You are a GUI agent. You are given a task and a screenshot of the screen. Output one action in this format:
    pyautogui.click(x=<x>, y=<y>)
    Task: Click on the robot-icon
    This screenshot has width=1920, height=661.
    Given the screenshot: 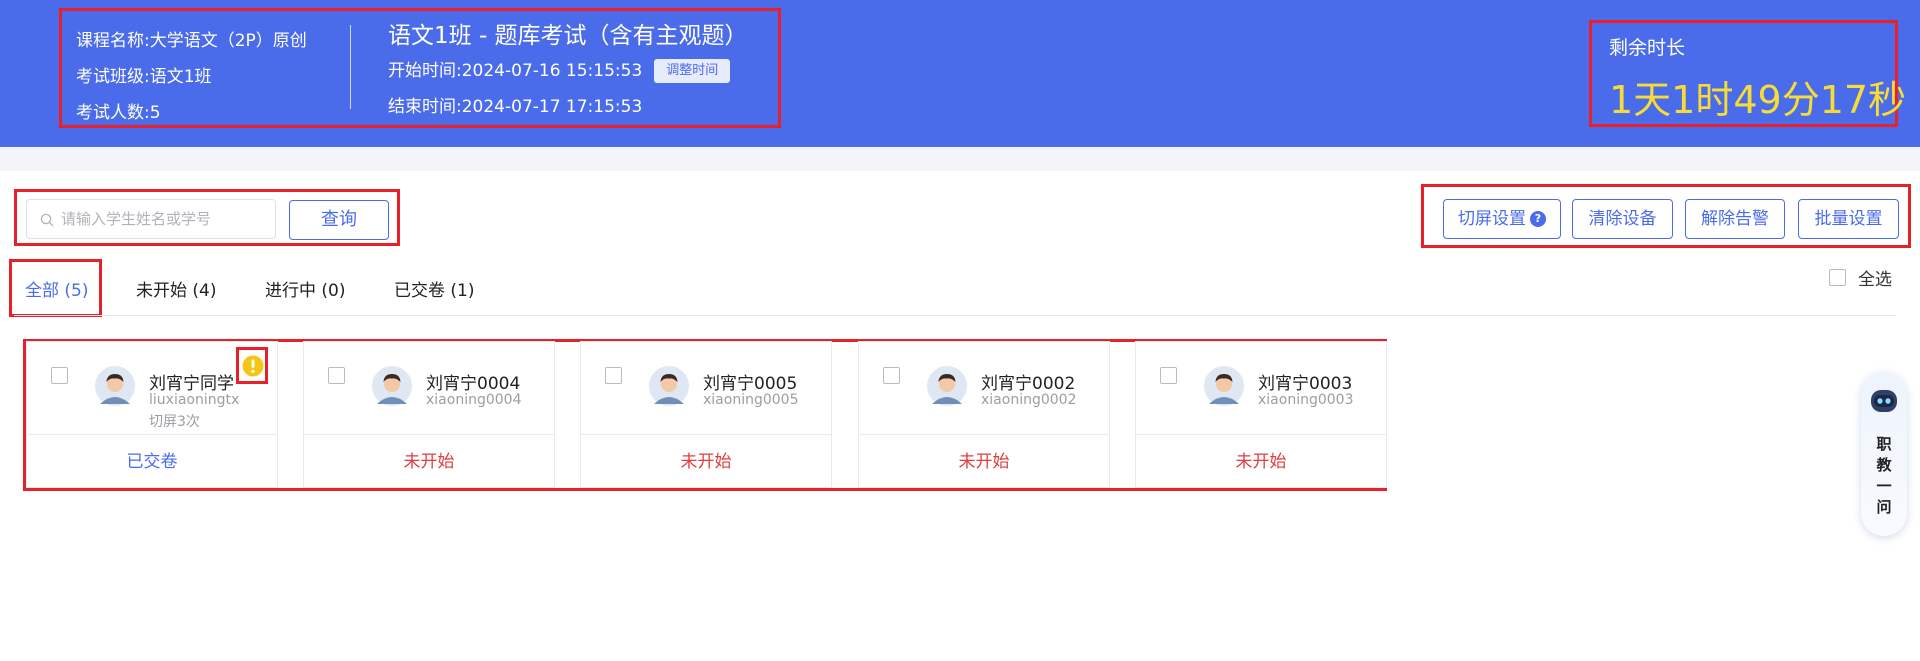 What is the action you would take?
    pyautogui.click(x=1884, y=401)
    